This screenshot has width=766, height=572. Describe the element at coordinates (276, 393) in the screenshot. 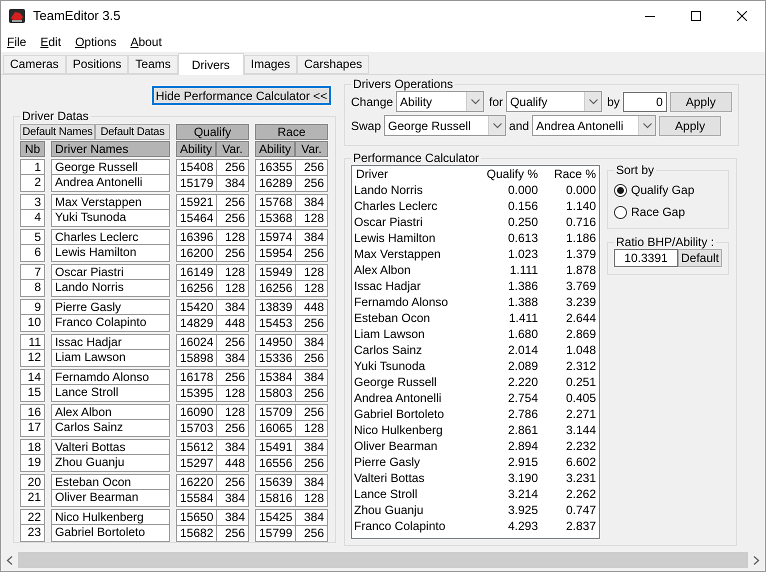

I see `ability-field: 15803` at that location.